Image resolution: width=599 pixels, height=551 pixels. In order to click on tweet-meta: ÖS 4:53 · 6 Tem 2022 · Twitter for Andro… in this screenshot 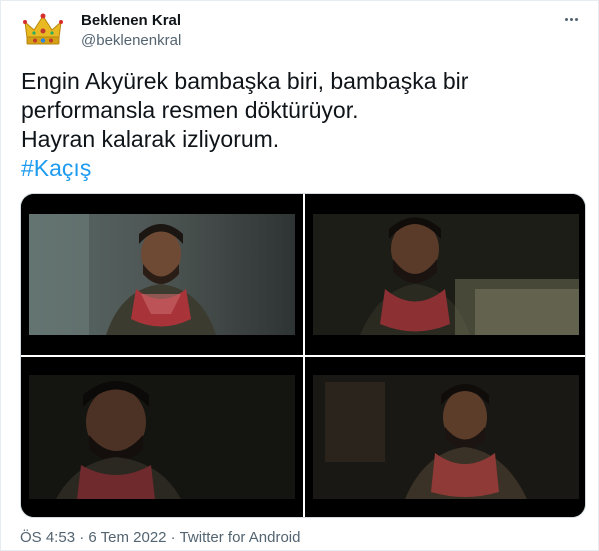, I will do `click(160, 538)`.